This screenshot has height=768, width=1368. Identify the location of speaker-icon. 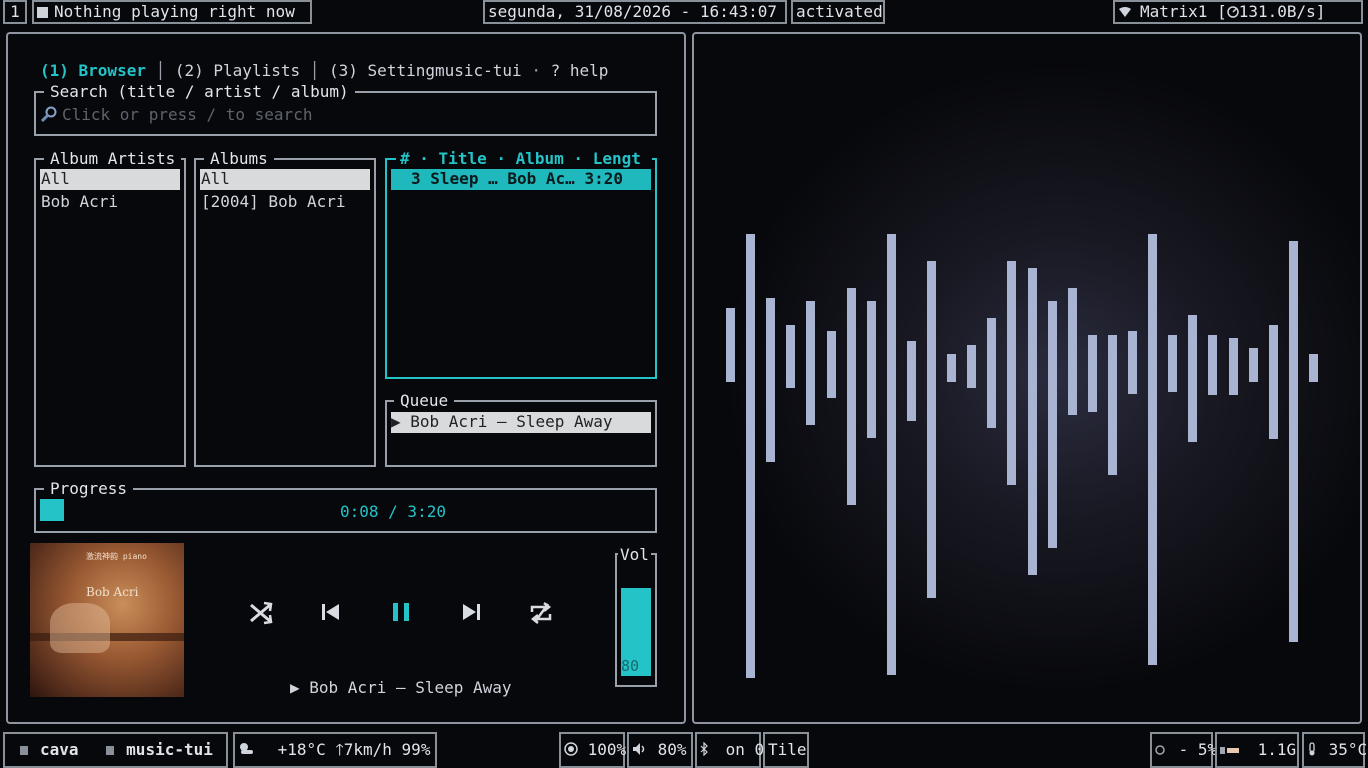
(645, 749).